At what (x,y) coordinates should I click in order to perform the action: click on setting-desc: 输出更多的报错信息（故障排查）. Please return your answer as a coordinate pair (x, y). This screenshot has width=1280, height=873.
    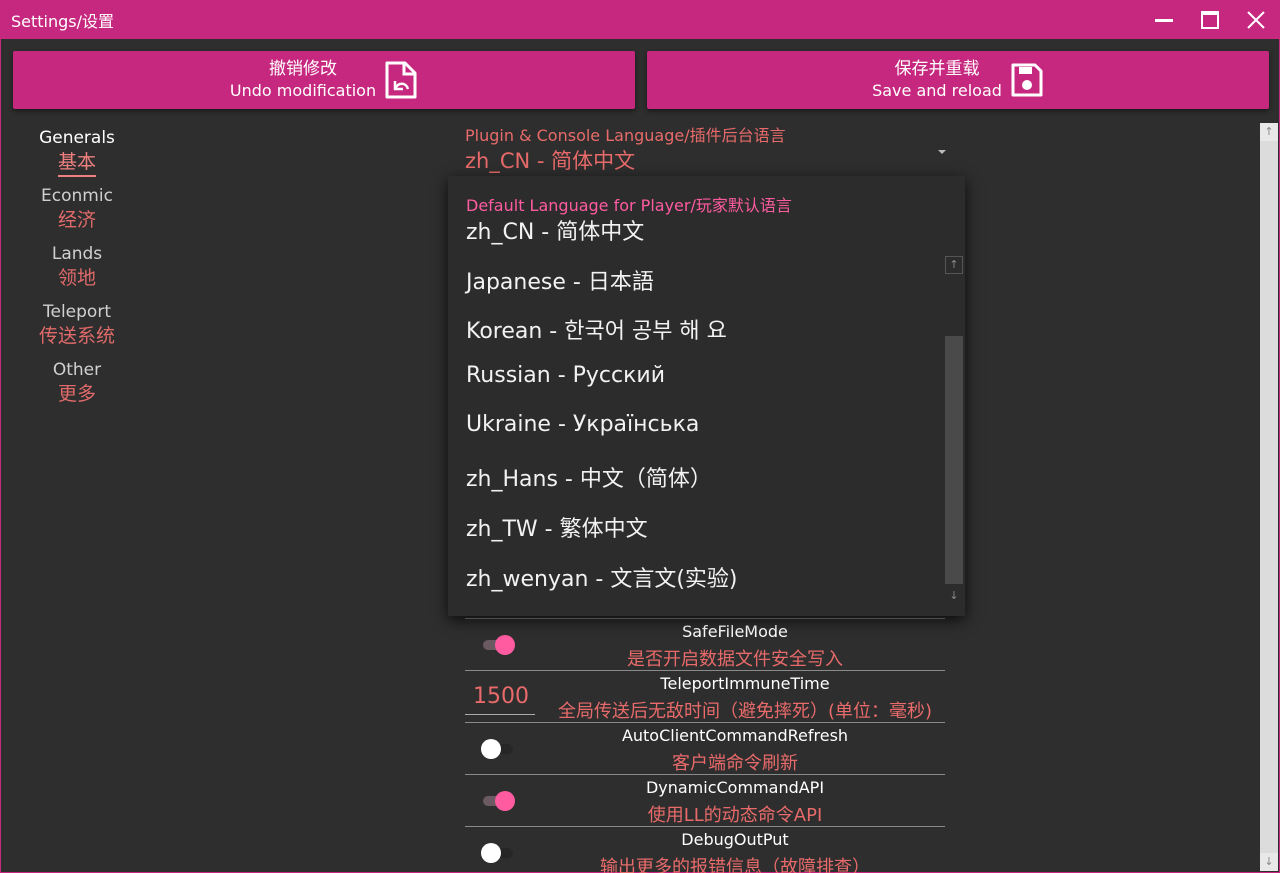
    Looking at the image, I should click on (735, 865).